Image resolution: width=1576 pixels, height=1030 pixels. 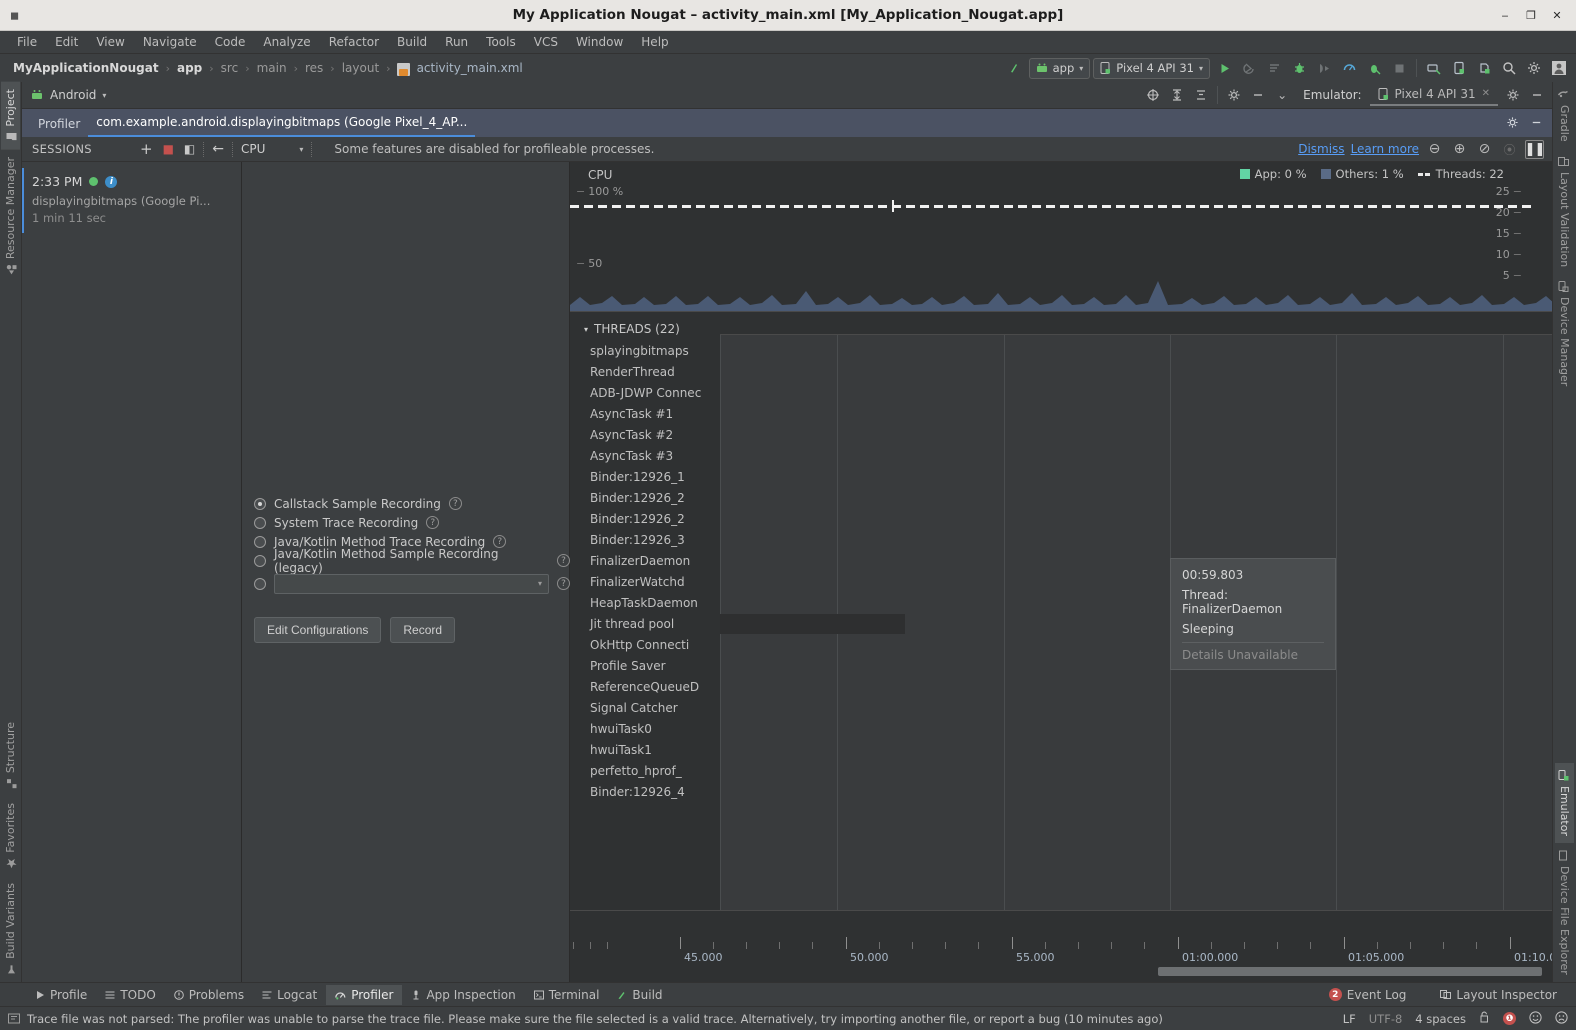 I want to click on learn-more-link: Learn more, so click(x=1385, y=149).